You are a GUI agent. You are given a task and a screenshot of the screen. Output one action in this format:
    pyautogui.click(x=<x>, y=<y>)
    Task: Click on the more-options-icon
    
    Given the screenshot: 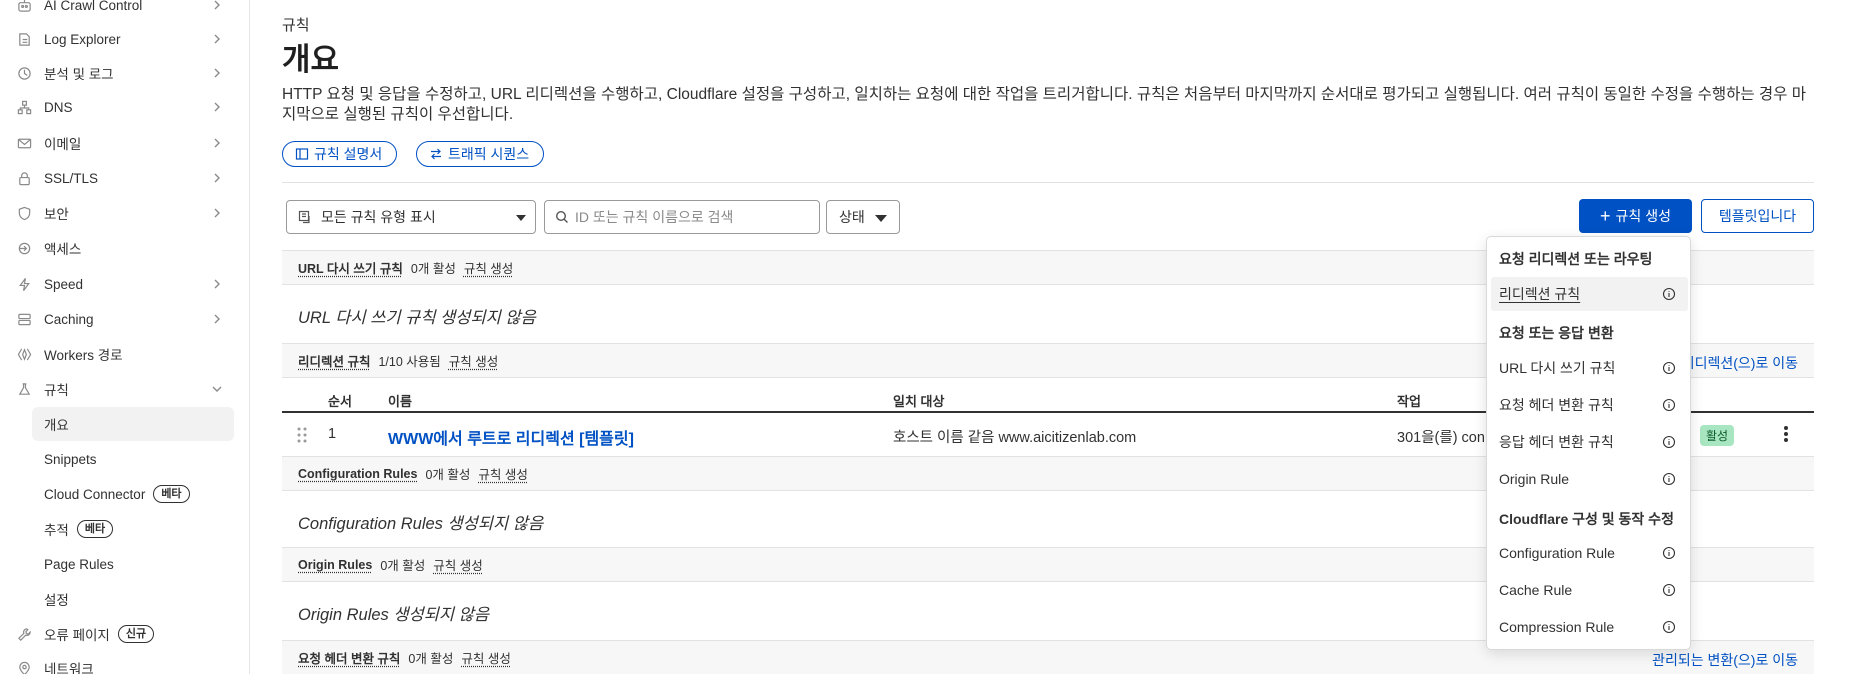 What is the action you would take?
    pyautogui.click(x=1786, y=434)
    